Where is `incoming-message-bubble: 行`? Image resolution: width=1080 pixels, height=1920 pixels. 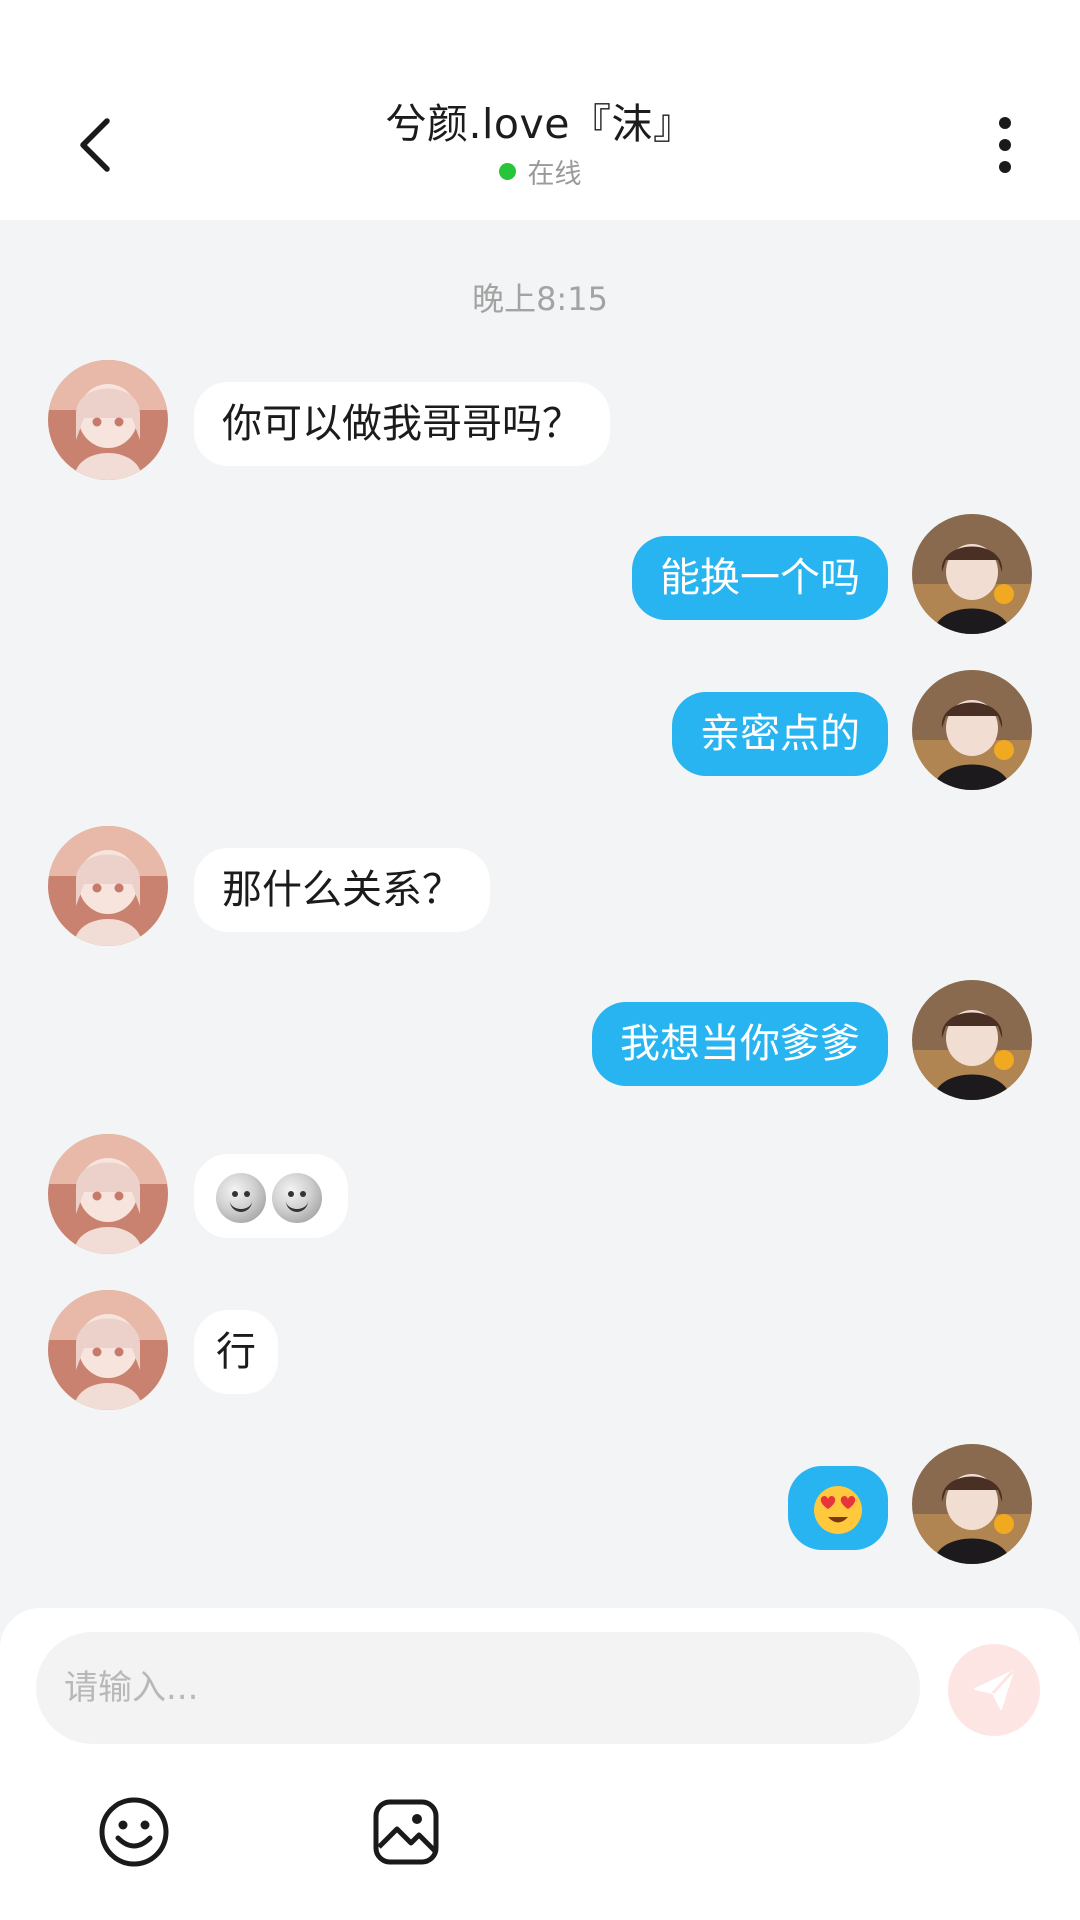 incoming-message-bubble: 行 is located at coordinates (236, 1352).